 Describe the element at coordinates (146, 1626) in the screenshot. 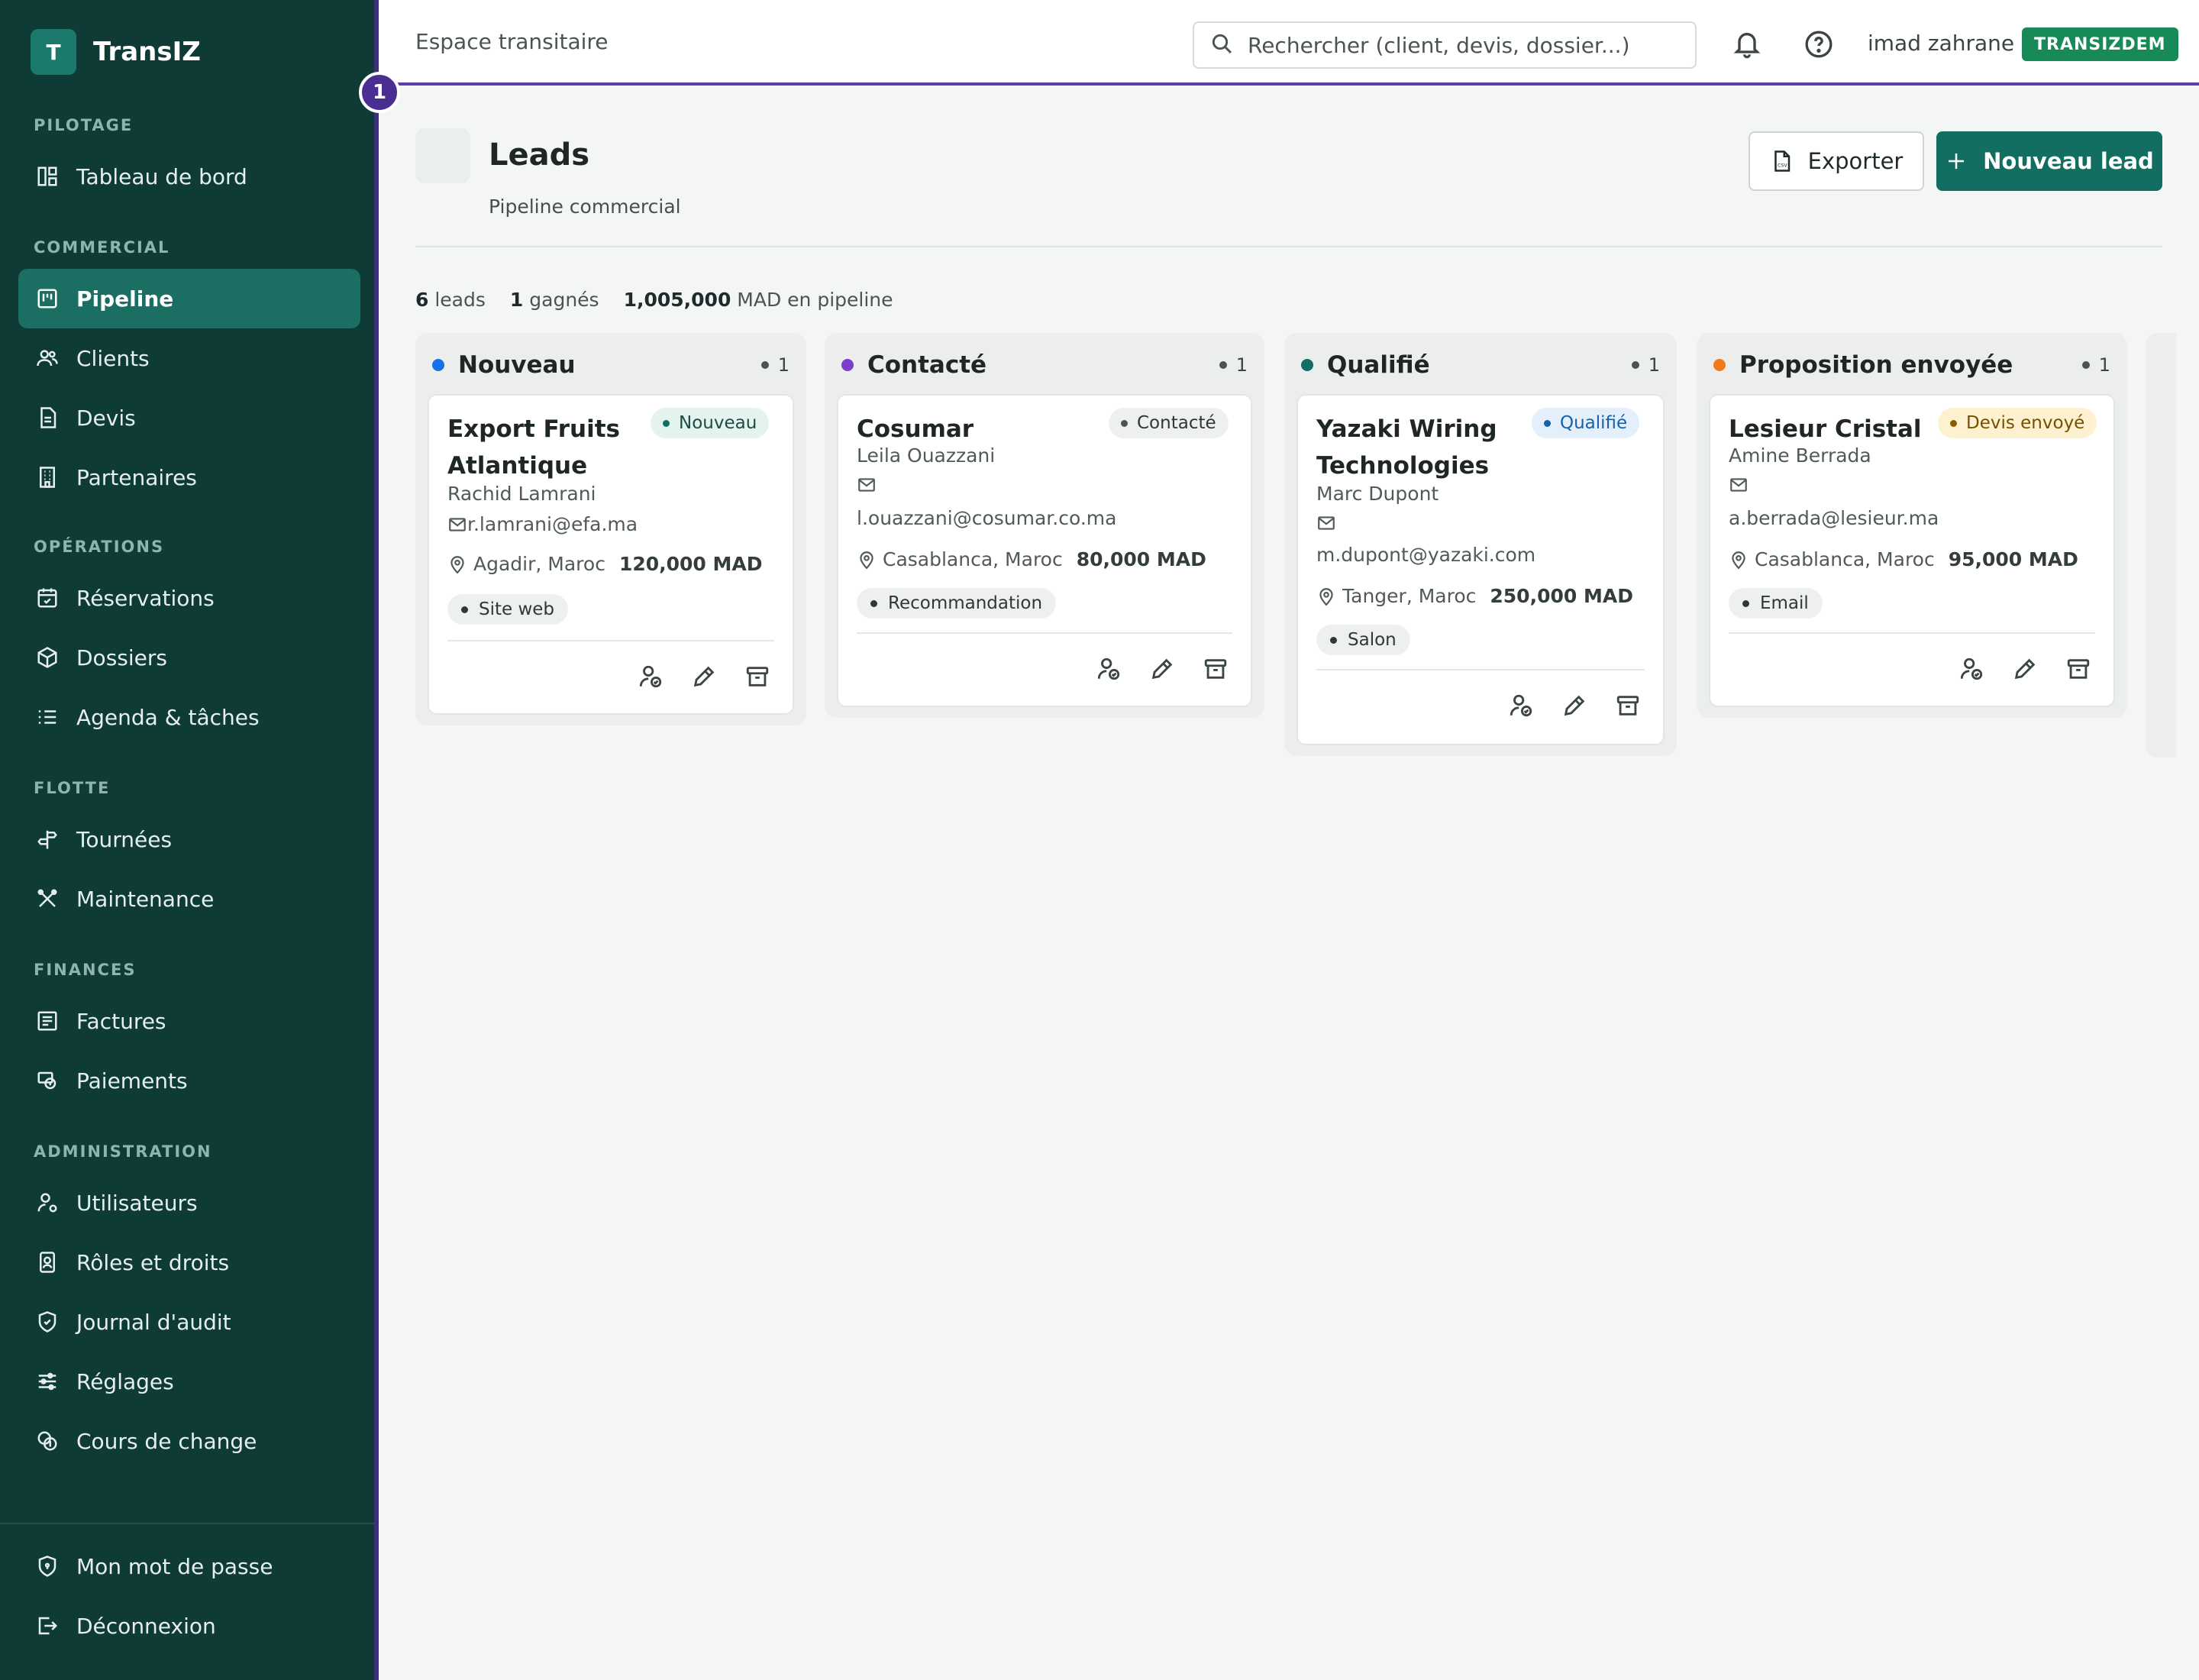

I see `sidebar-item-label: Déconnexion` at that location.